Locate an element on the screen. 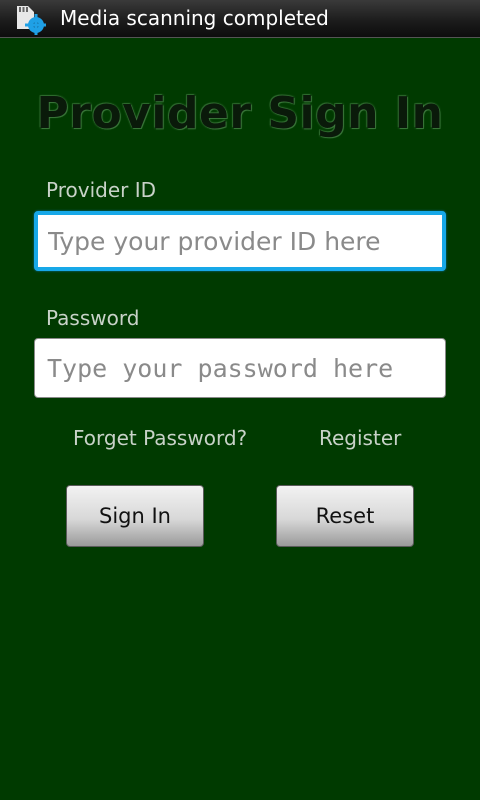  register-link: Register is located at coordinates (360, 438).